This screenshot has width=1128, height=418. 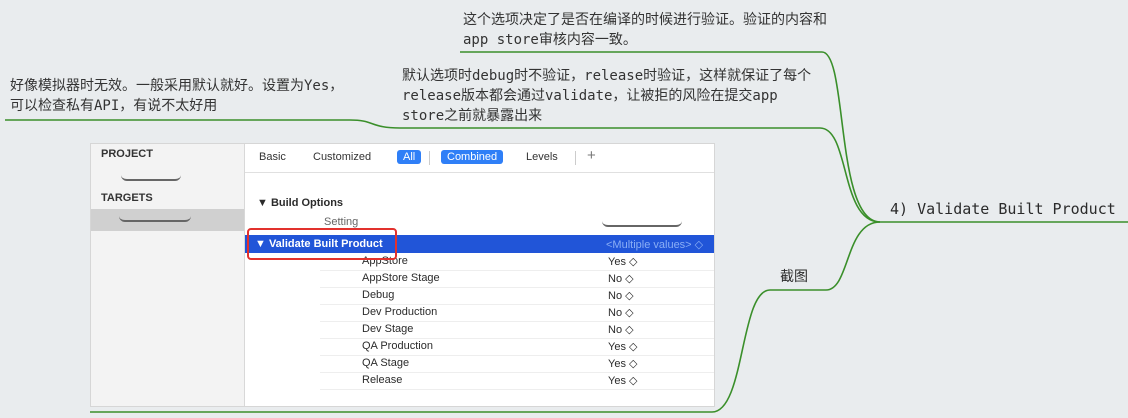 I want to click on tab-combined: Combined, so click(x=472, y=157).